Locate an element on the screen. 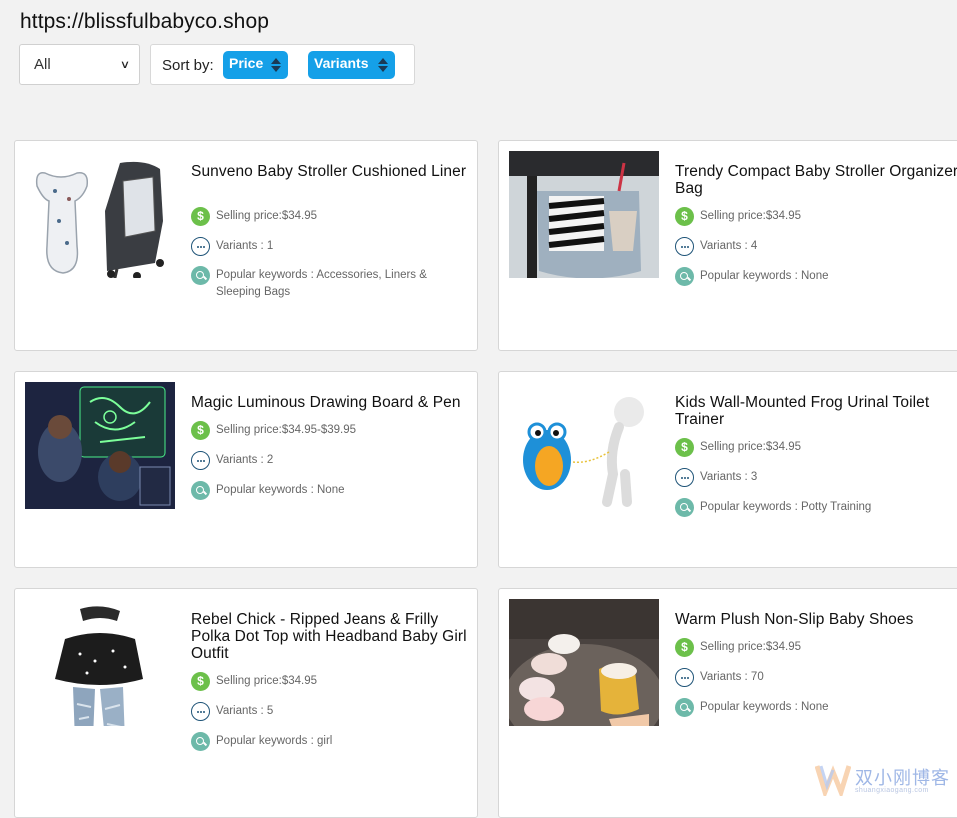  sort-price-button: Price is located at coordinates (255, 65).